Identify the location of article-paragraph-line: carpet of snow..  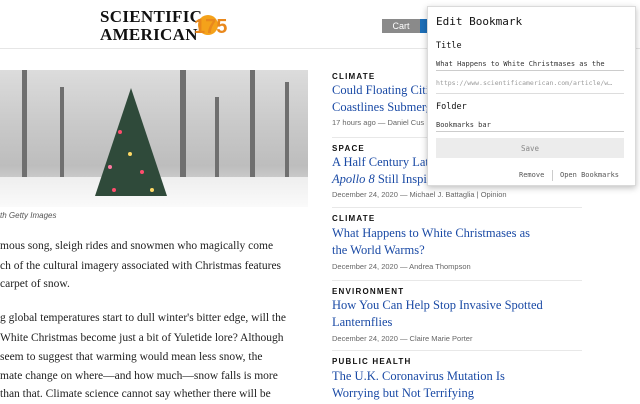
(35, 284).